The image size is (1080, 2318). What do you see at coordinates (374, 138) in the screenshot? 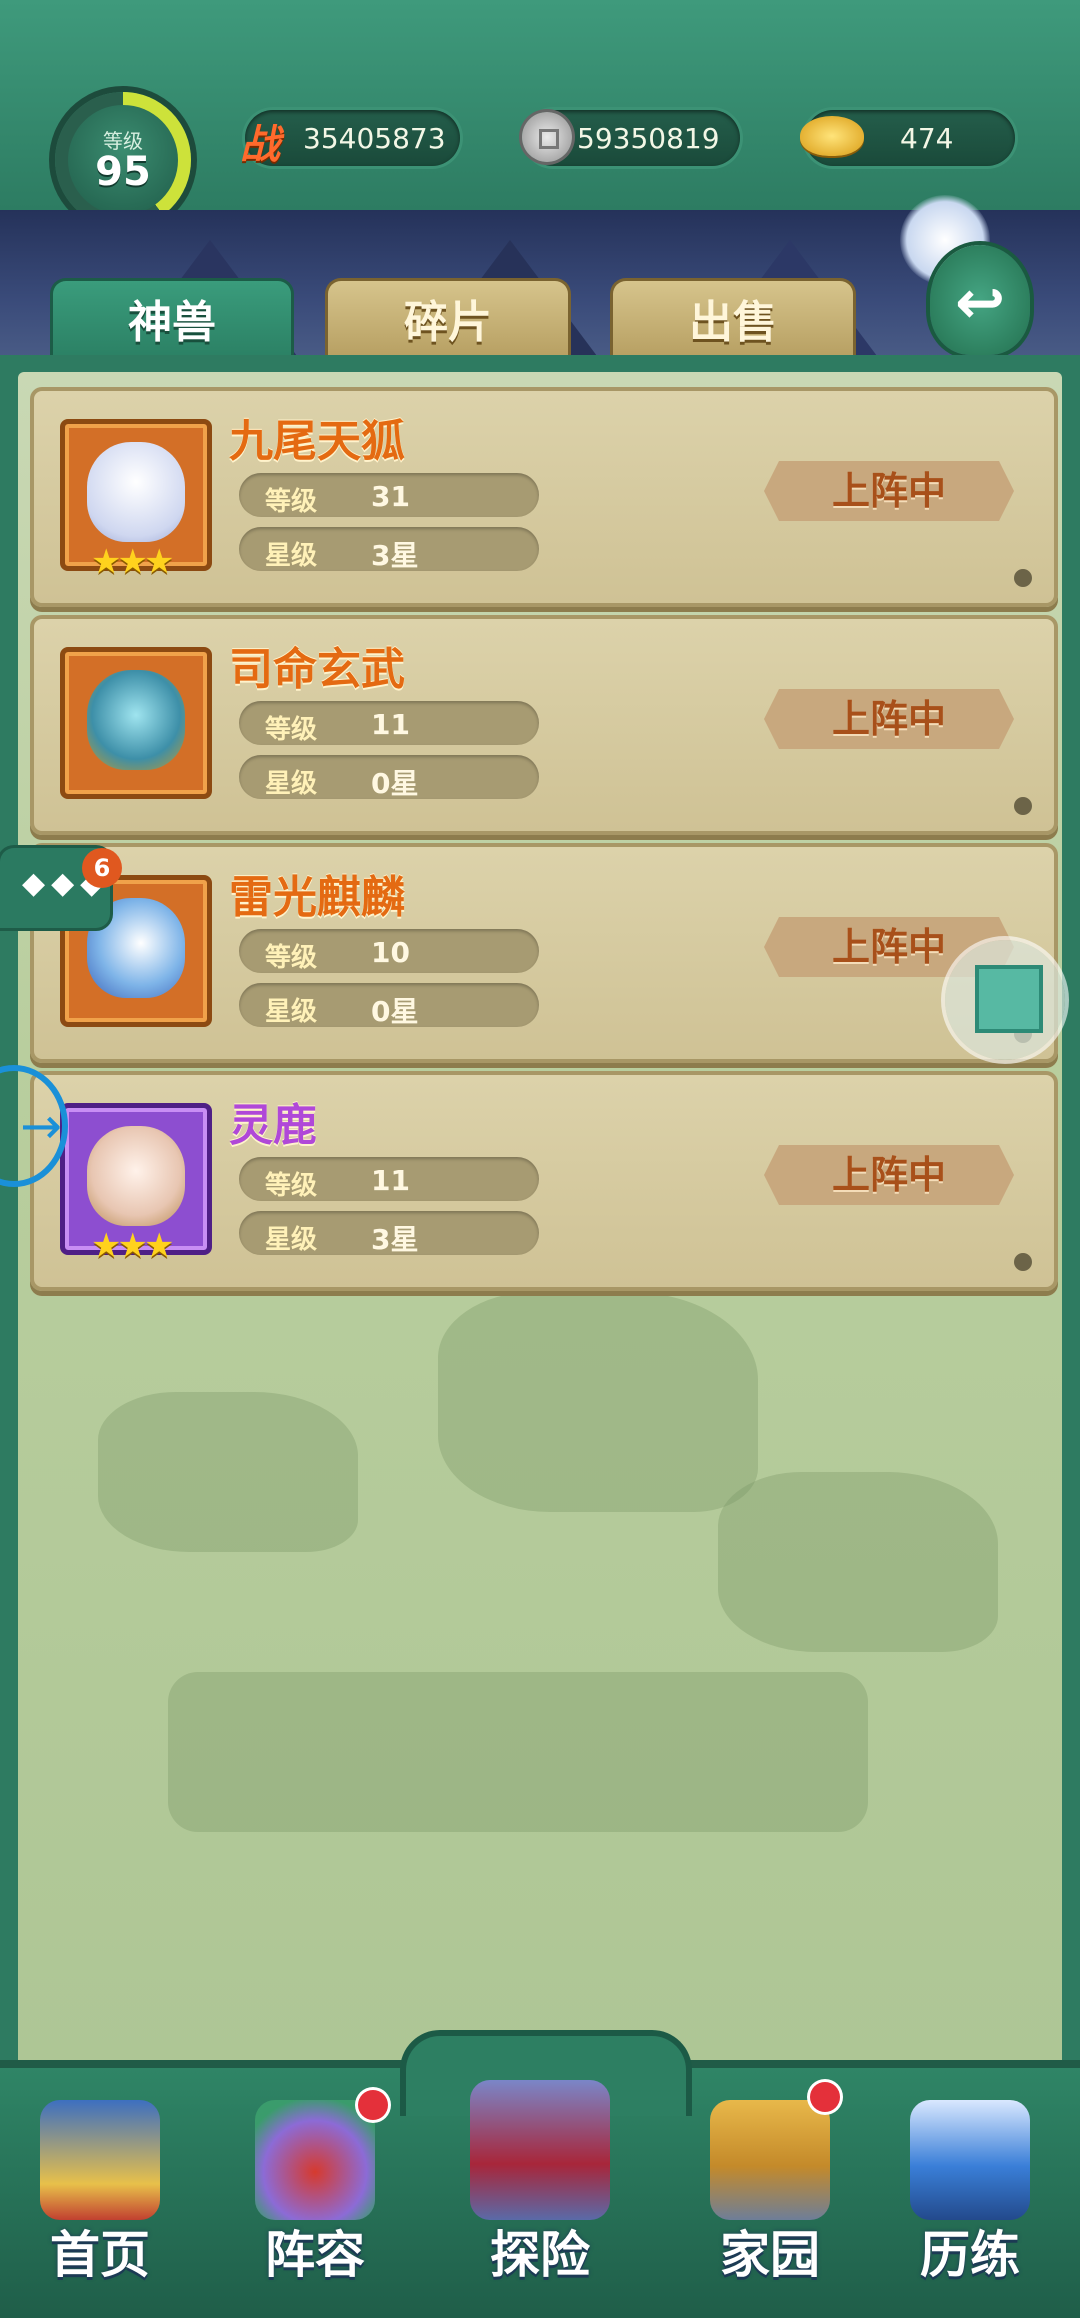
I see `combat-power-value: 35405873` at bounding box center [374, 138].